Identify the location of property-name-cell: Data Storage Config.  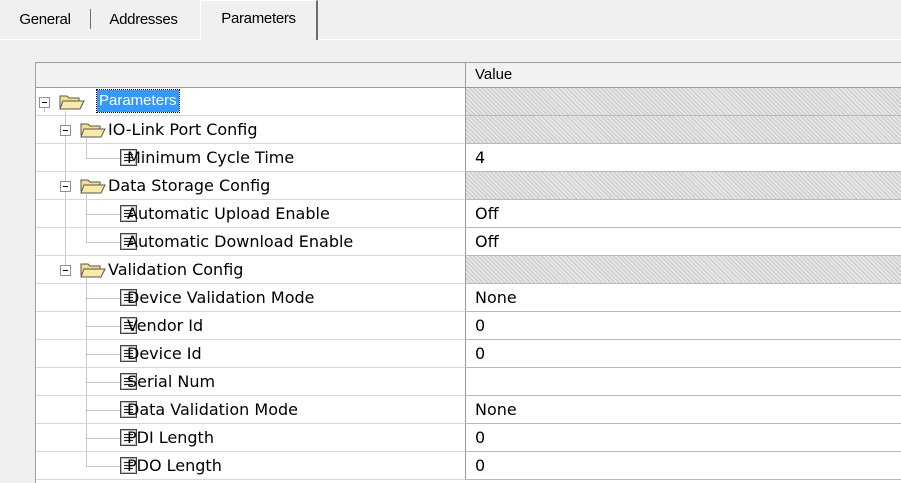
(251, 186).